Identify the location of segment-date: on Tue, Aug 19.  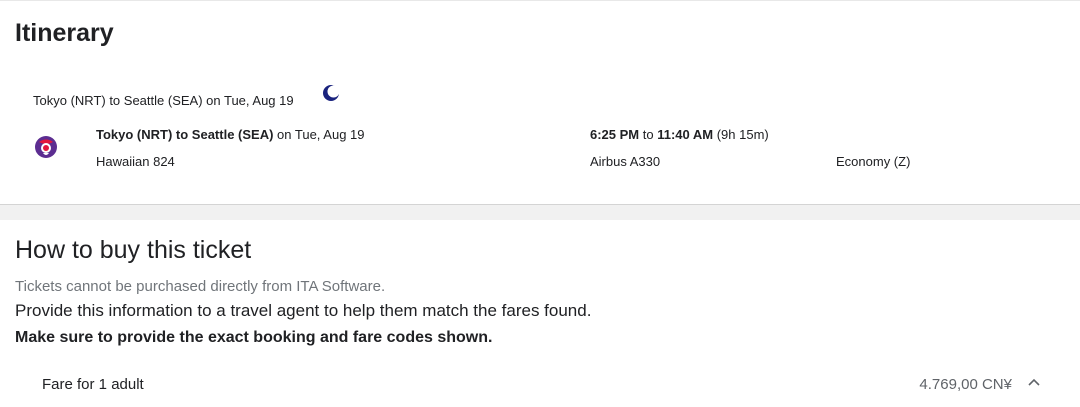
(319, 134).